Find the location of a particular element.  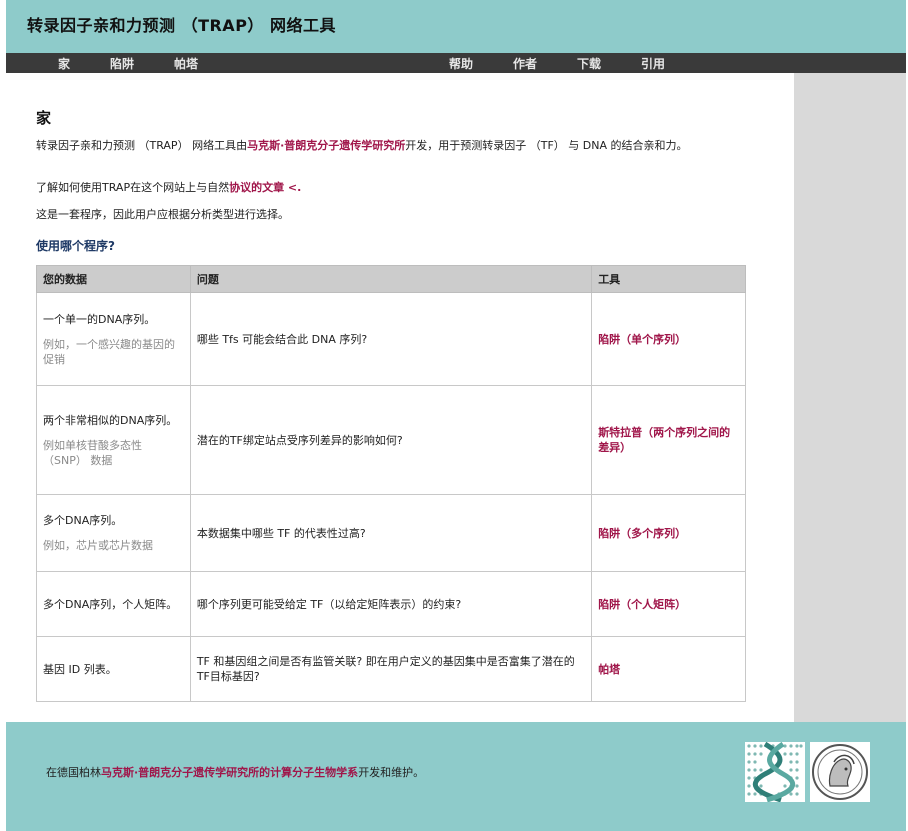

tool-cell: 陷阱（个人矩阵） is located at coordinates (668, 604).